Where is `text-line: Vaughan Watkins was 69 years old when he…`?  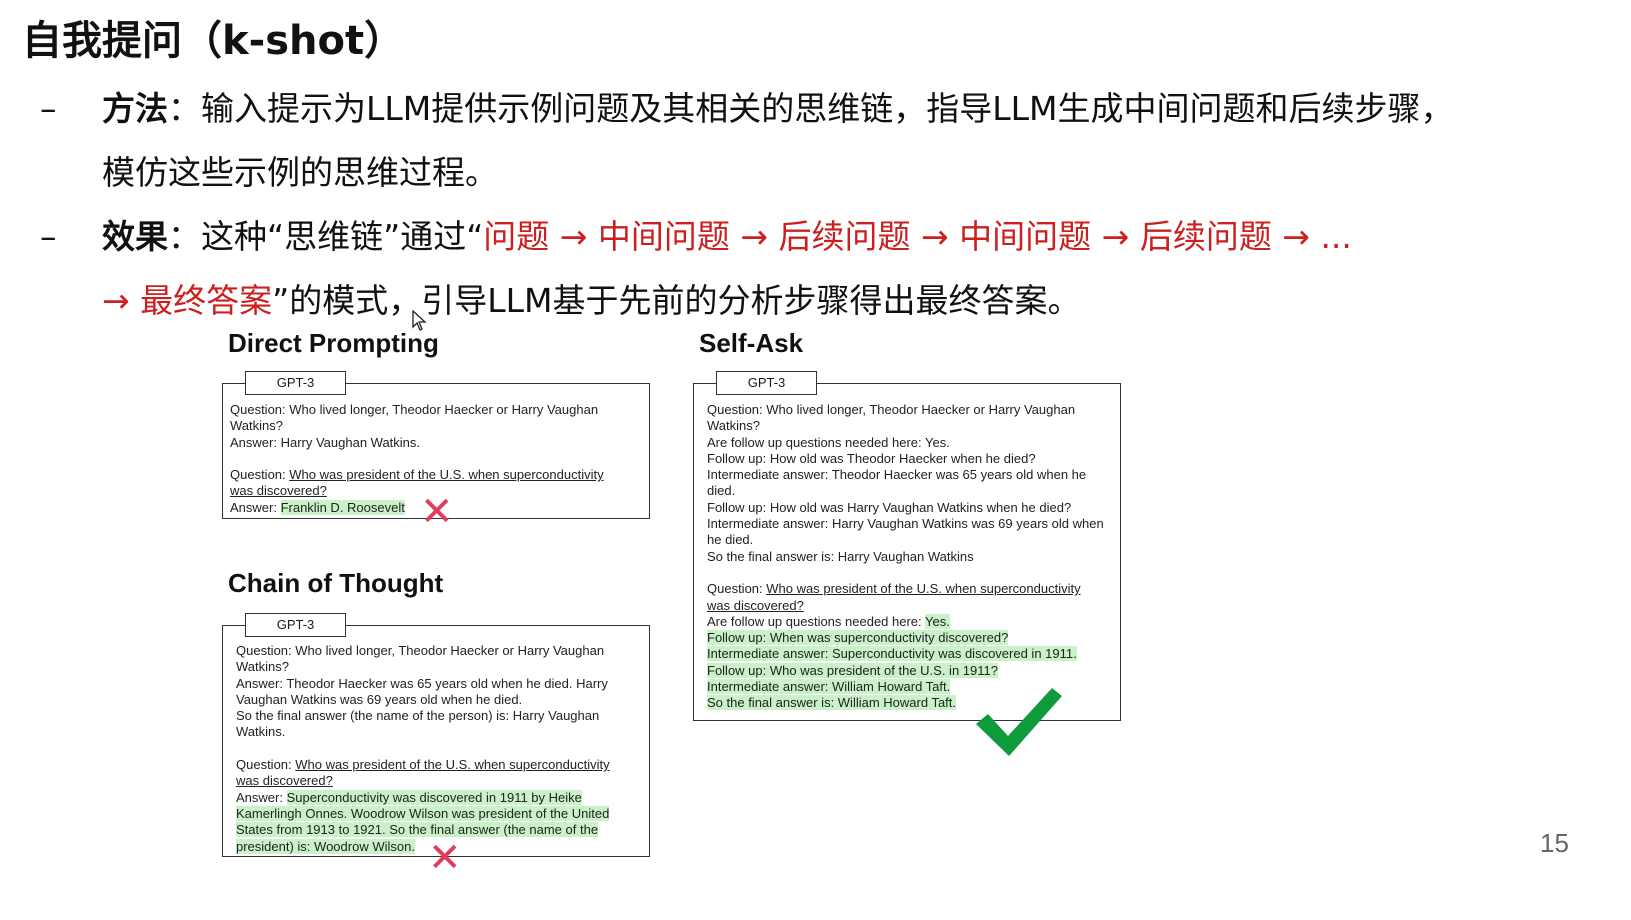
text-line: Vaughan Watkins was 69 years old when he… is located at coordinates (379, 699).